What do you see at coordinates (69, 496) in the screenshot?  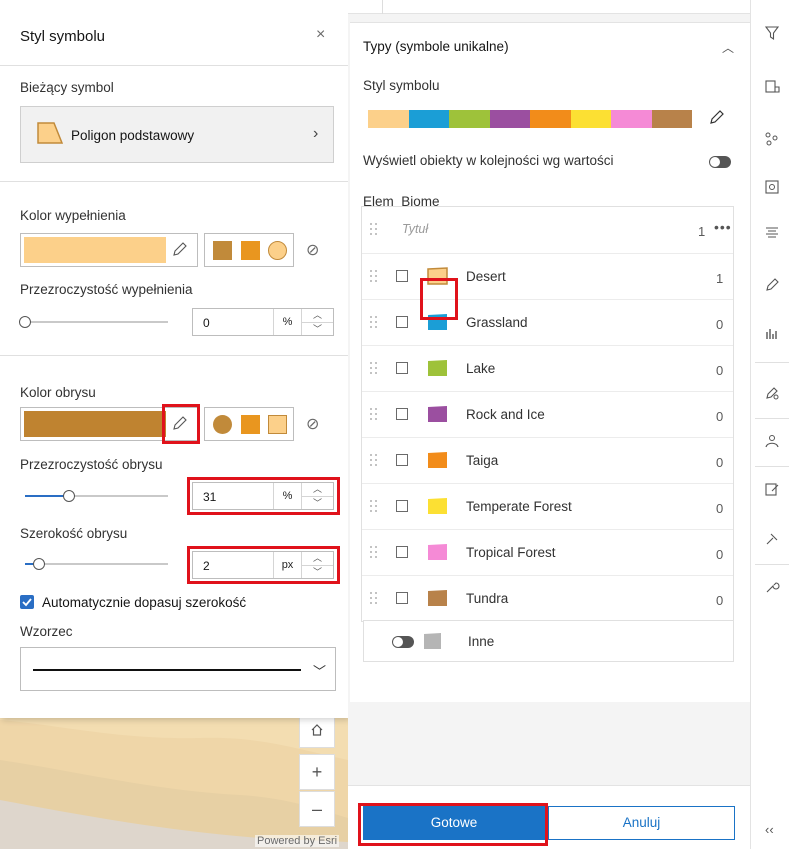 I see `outline-transparency-thumb` at bounding box center [69, 496].